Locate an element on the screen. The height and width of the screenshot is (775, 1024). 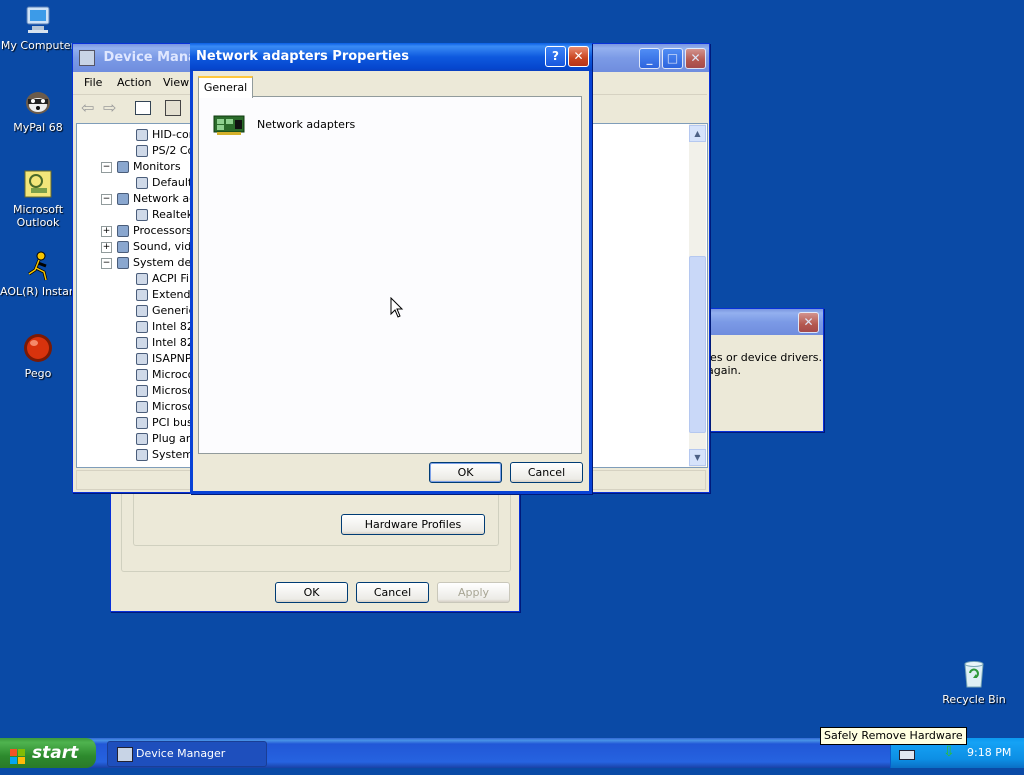
help-icon: ? is located at coordinates (555, 56).